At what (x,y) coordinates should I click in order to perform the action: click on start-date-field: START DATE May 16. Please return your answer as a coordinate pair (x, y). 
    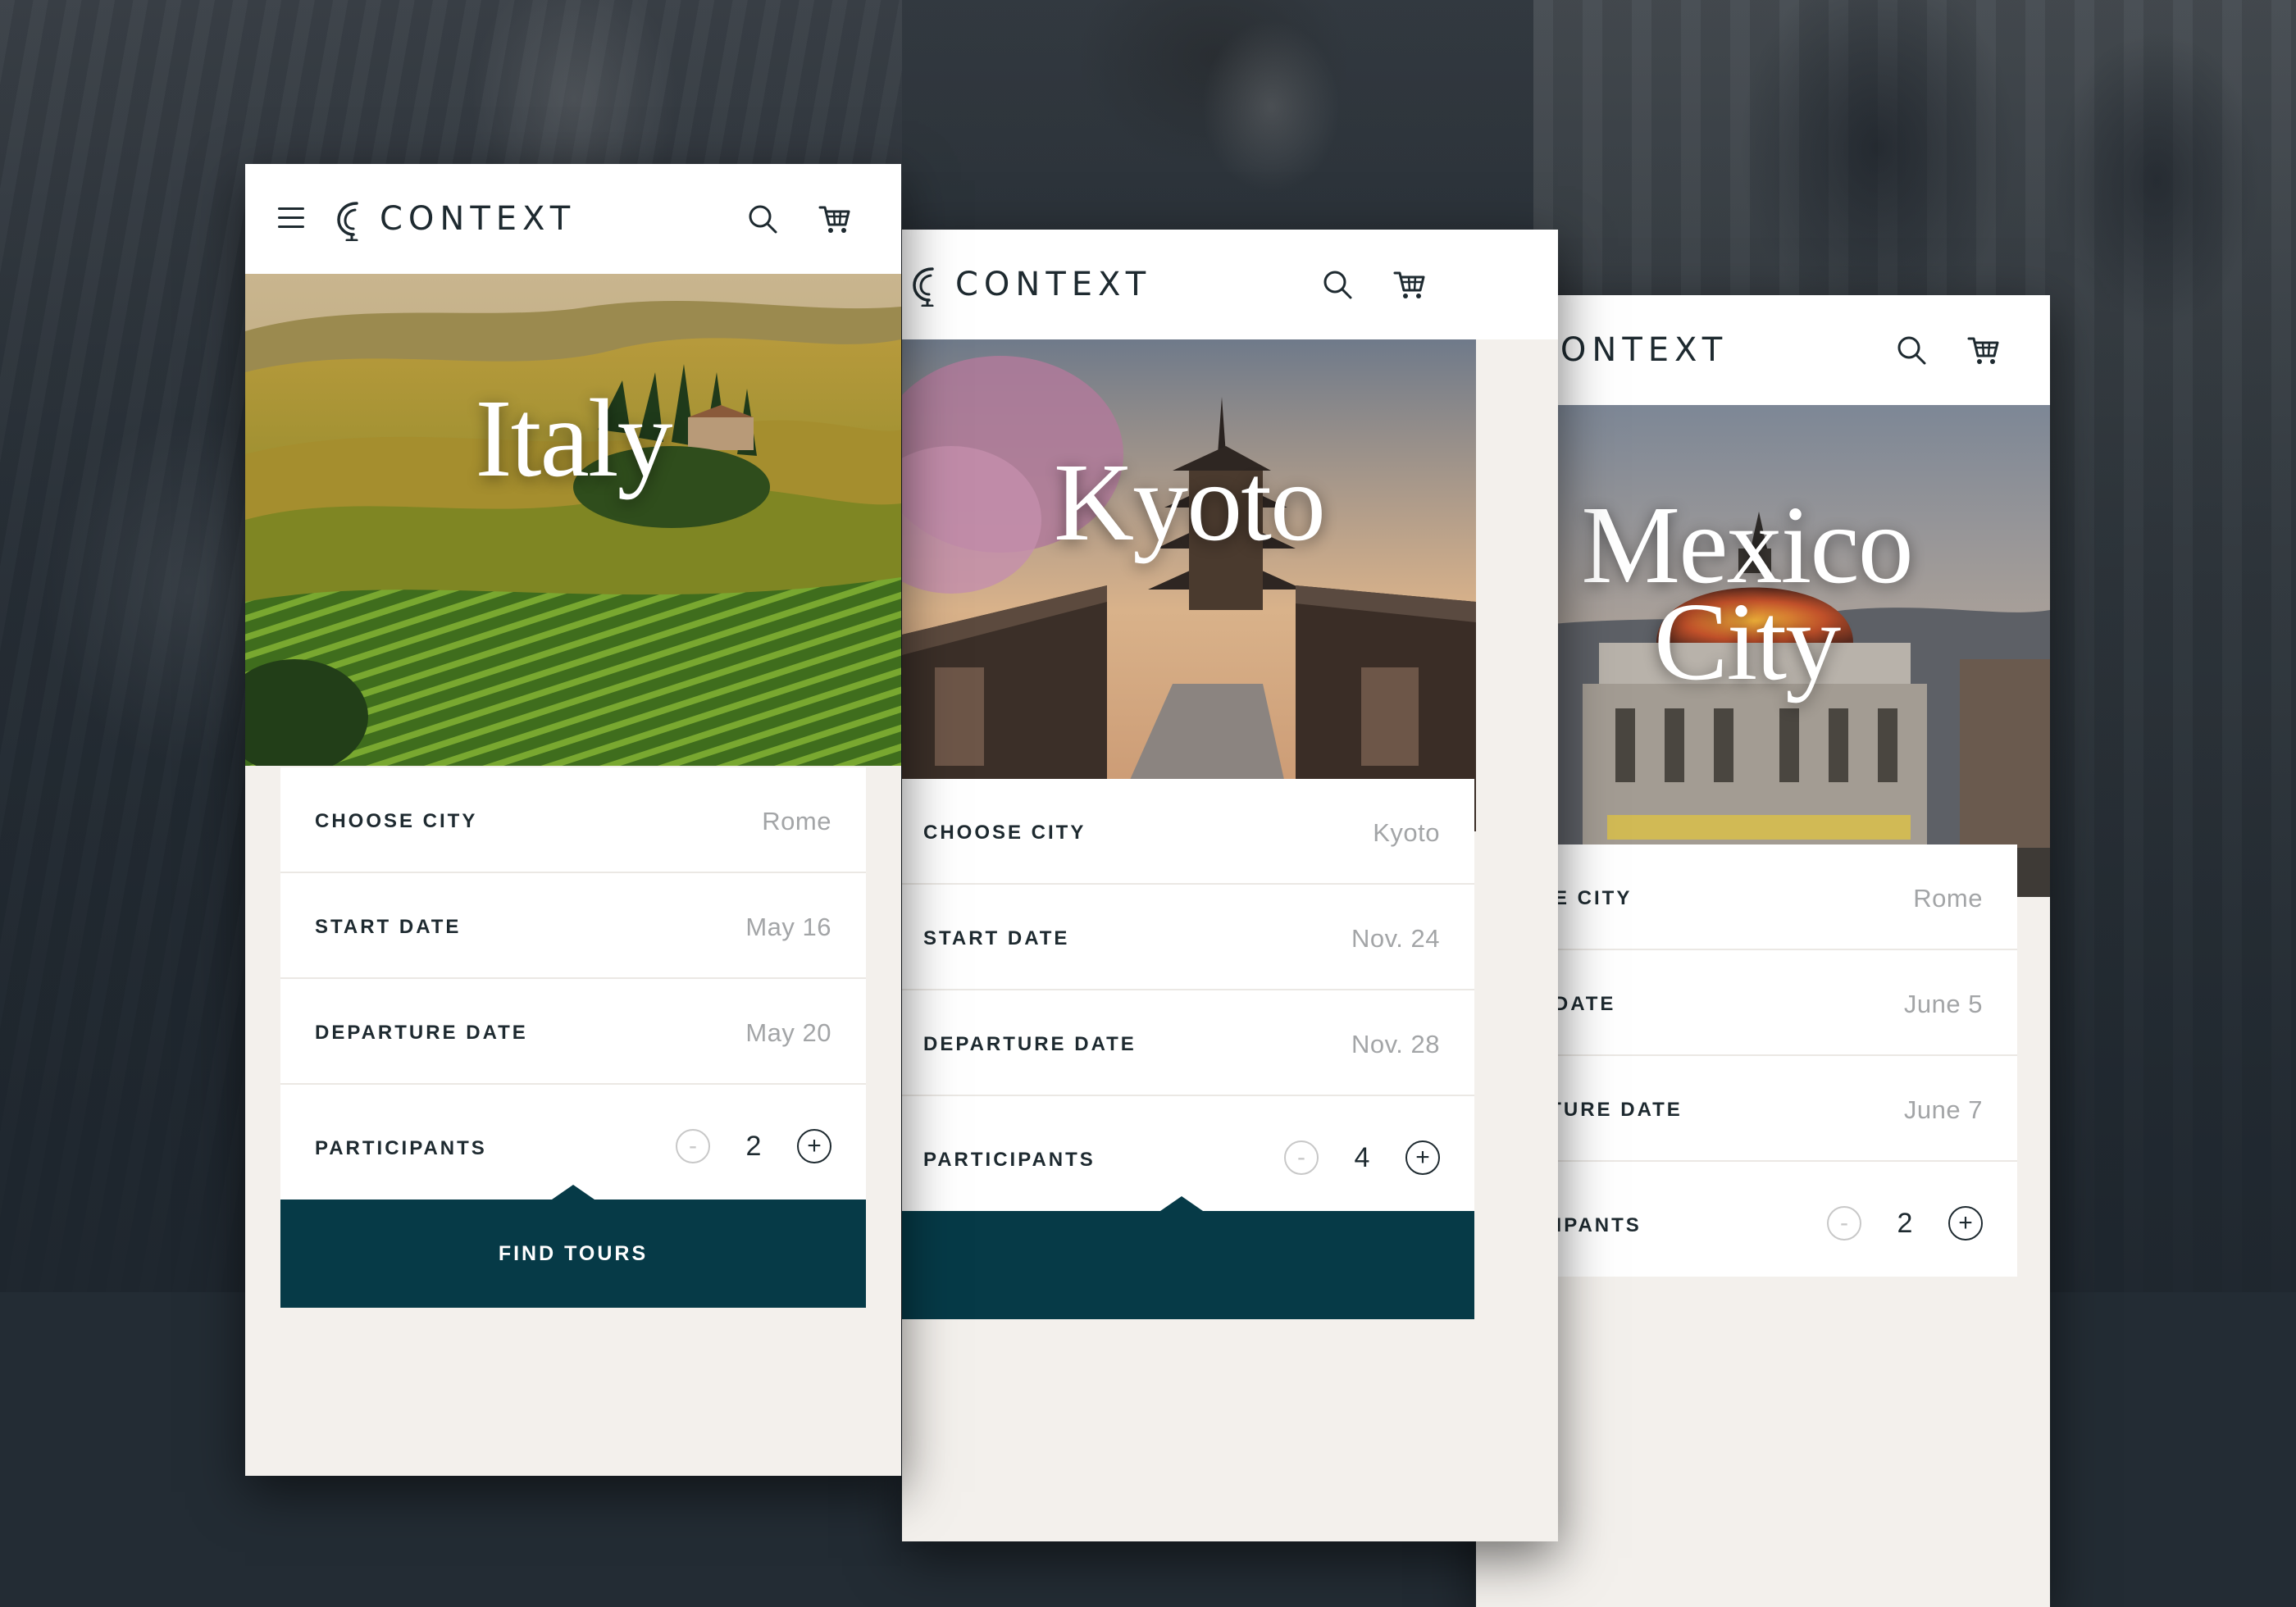
    Looking at the image, I should click on (573, 926).